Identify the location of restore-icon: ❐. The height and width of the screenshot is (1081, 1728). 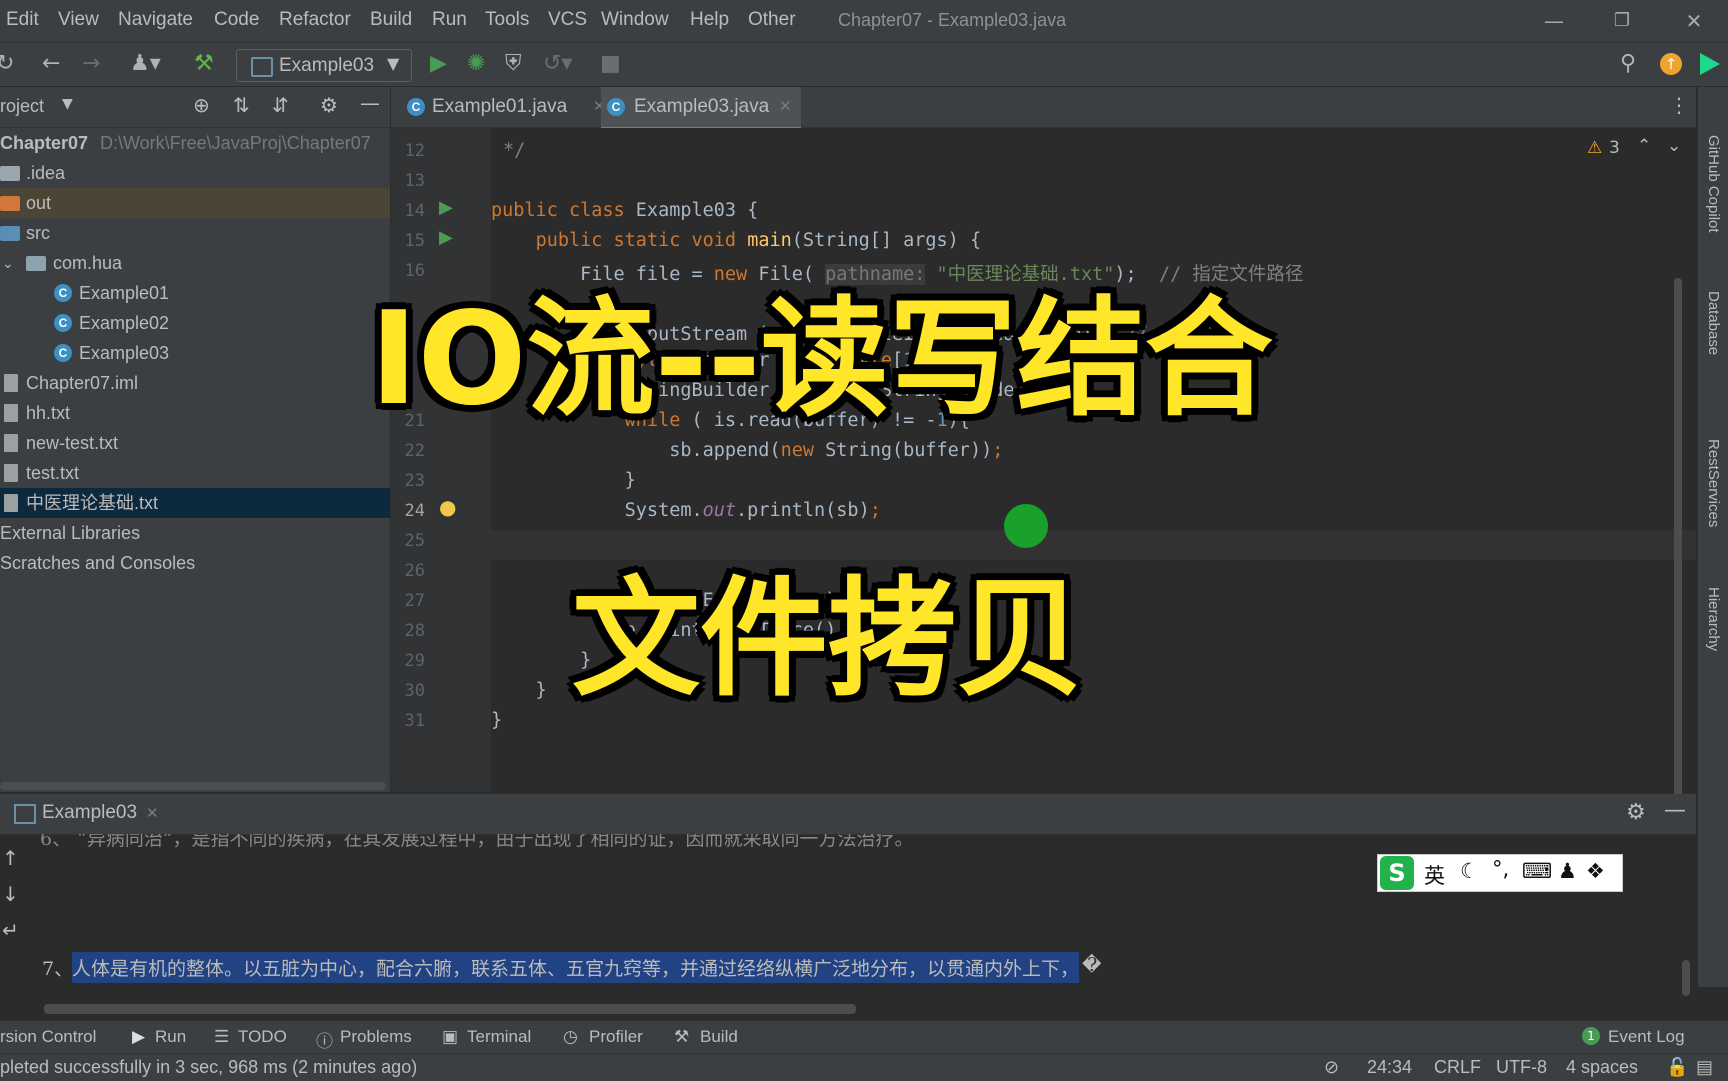
(1622, 21).